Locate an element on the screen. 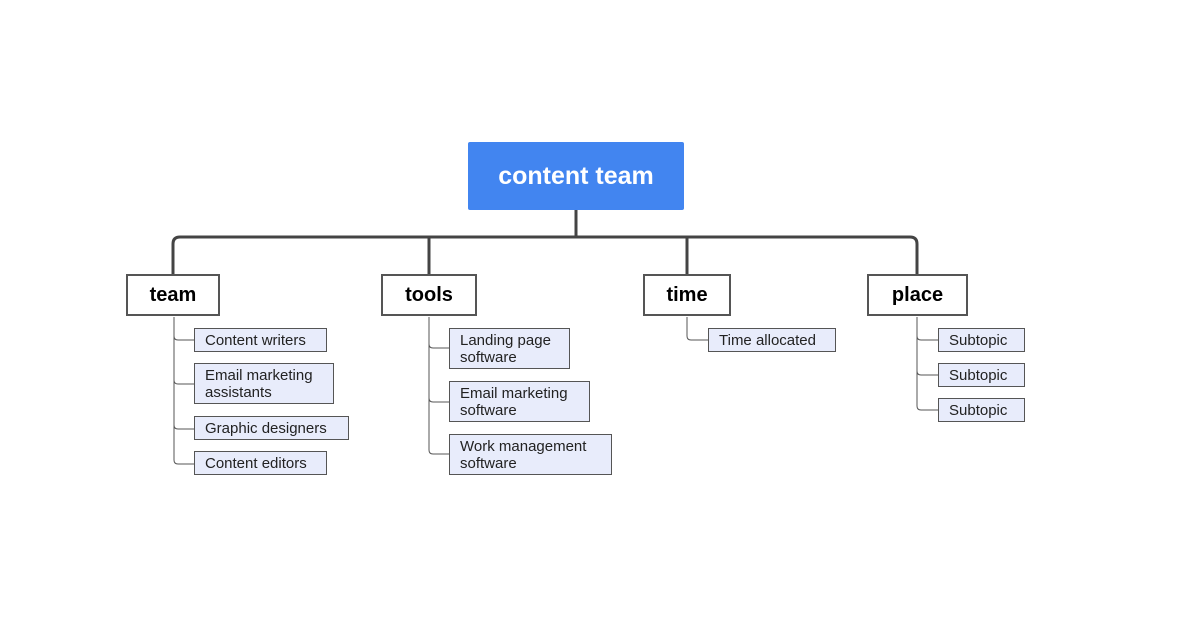 This screenshot has width=1200, height=630. subtopic: Email marketing assistants is located at coordinates (264, 383).